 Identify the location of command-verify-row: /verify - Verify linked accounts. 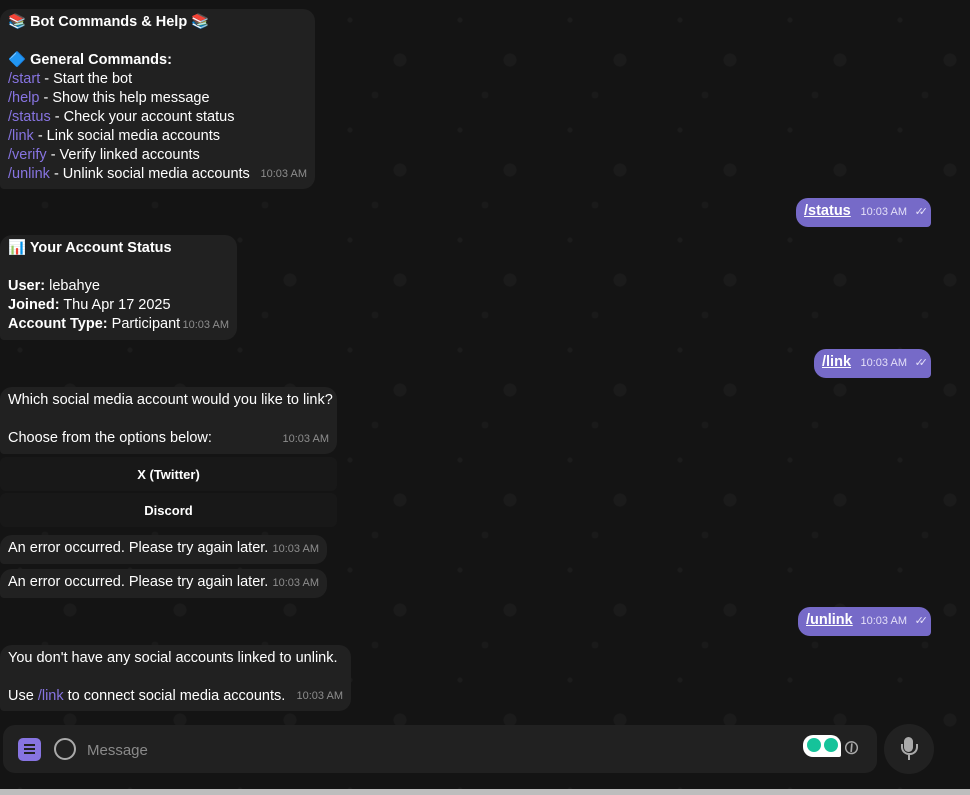
(157, 155).